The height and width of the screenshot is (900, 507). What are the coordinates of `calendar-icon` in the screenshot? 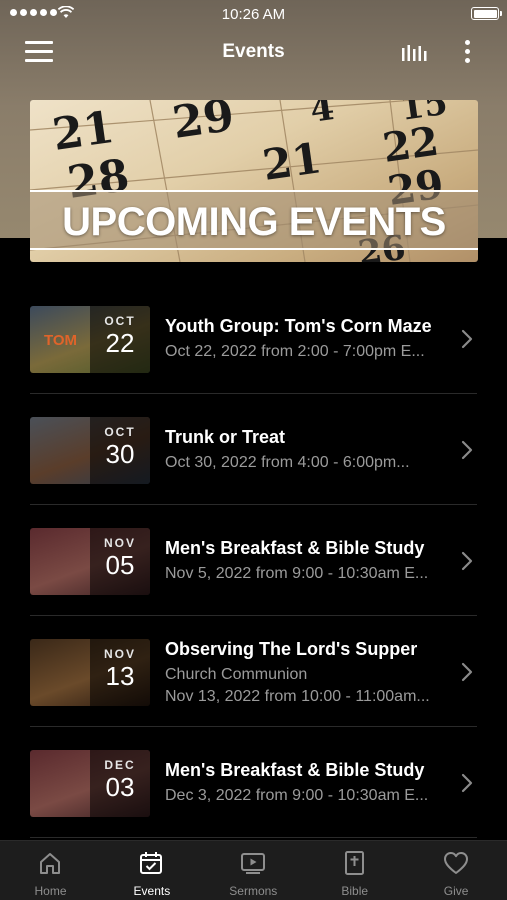 It's located at (151, 863).